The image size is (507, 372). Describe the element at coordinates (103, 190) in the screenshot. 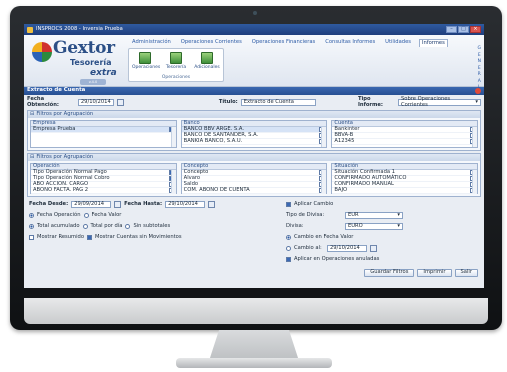

I see `list-item: ABONO FACTA. PAG 2` at that location.